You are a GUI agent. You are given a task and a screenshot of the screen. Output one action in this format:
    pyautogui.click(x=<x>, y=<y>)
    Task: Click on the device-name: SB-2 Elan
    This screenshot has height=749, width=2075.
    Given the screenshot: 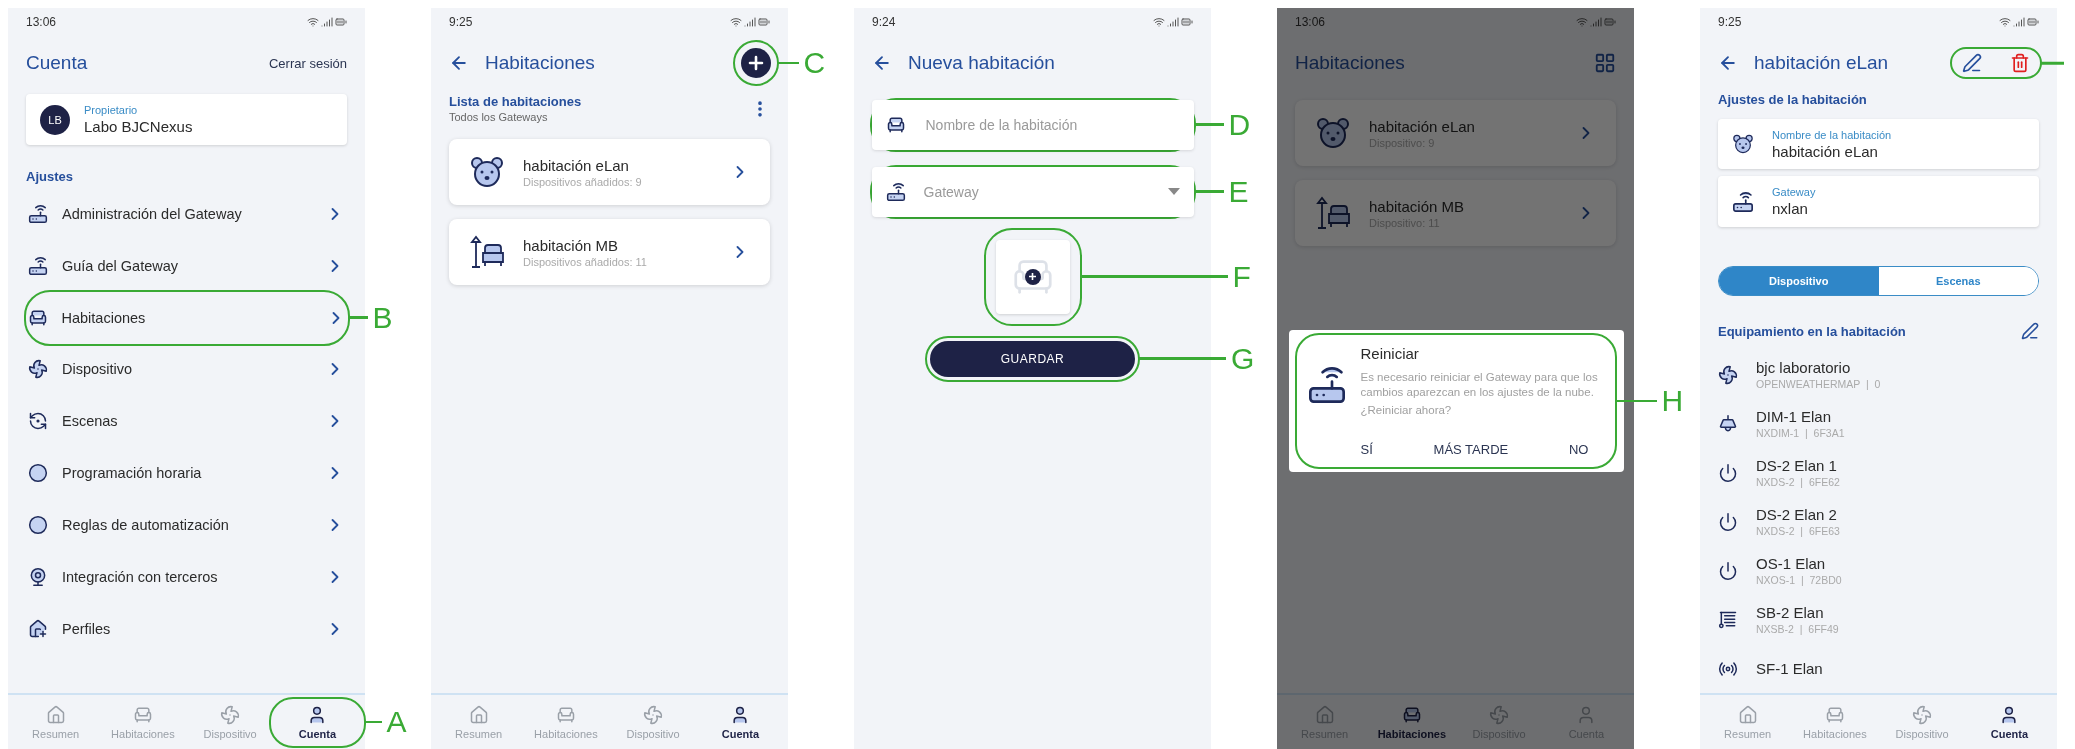 What is the action you would take?
    pyautogui.click(x=1790, y=612)
    